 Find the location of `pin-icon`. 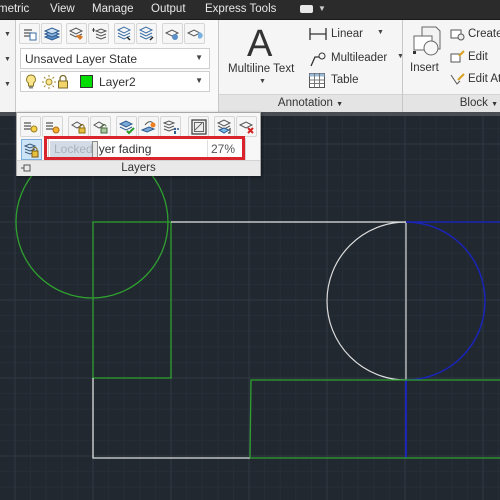

pin-icon is located at coordinates (26, 168).